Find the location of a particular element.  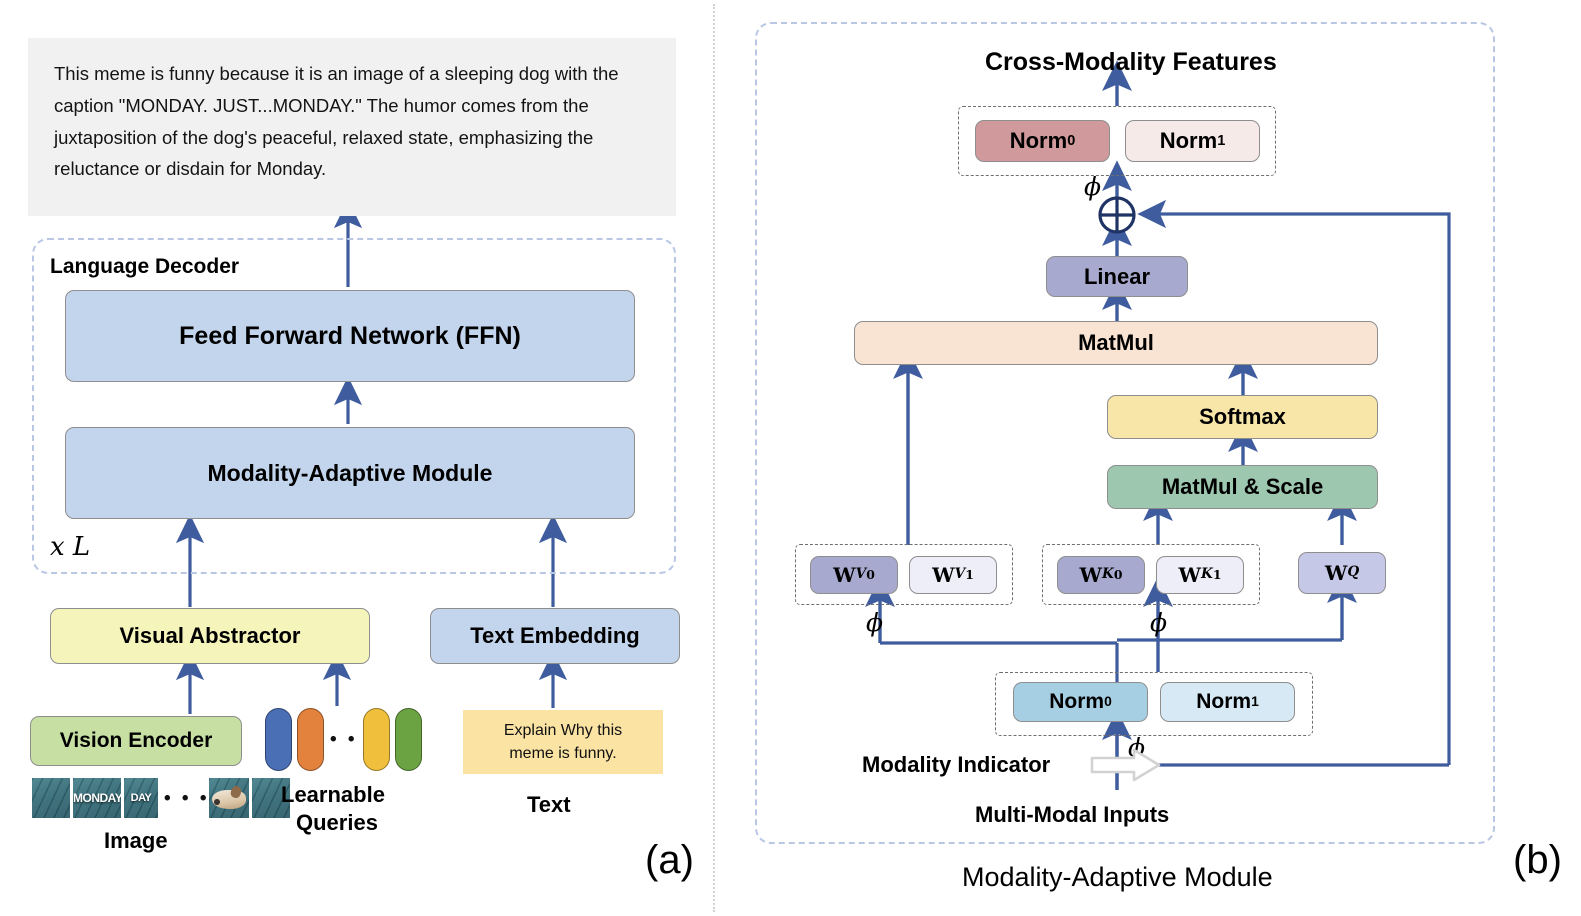

prompt-line2: meme is funny. is located at coordinates (563, 753).